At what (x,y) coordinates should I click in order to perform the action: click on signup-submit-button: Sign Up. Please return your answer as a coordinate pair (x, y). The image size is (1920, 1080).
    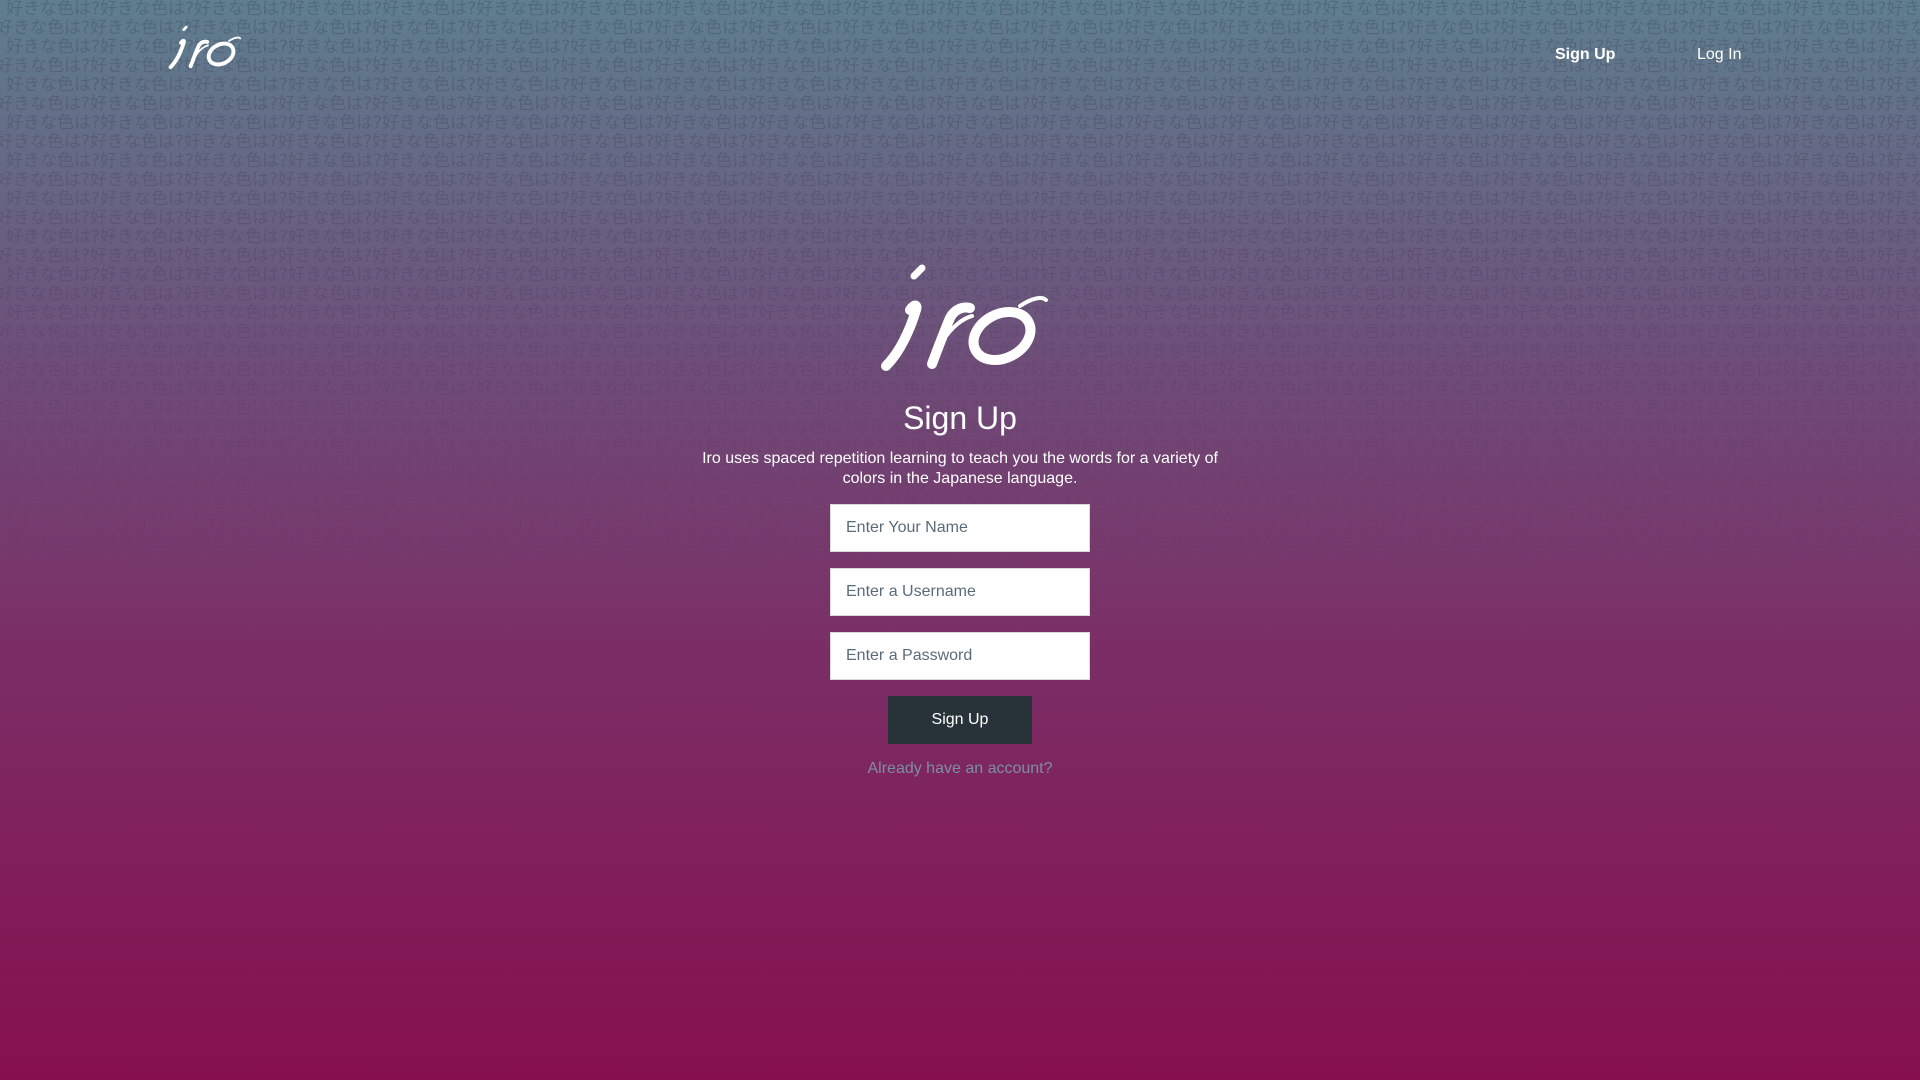
    Looking at the image, I should click on (960, 720).